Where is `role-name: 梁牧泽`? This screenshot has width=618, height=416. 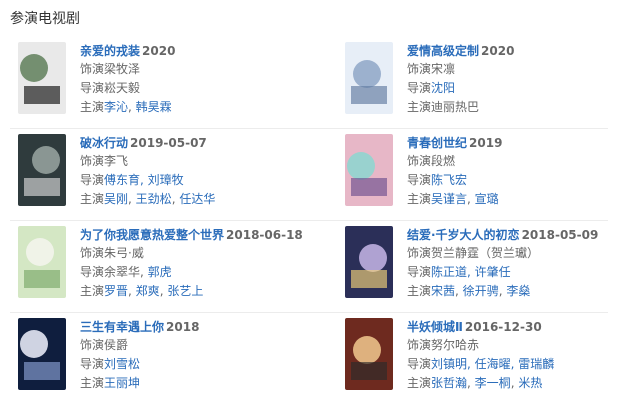 role-name: 梁牧泽 is located at coordinates (122, 69).